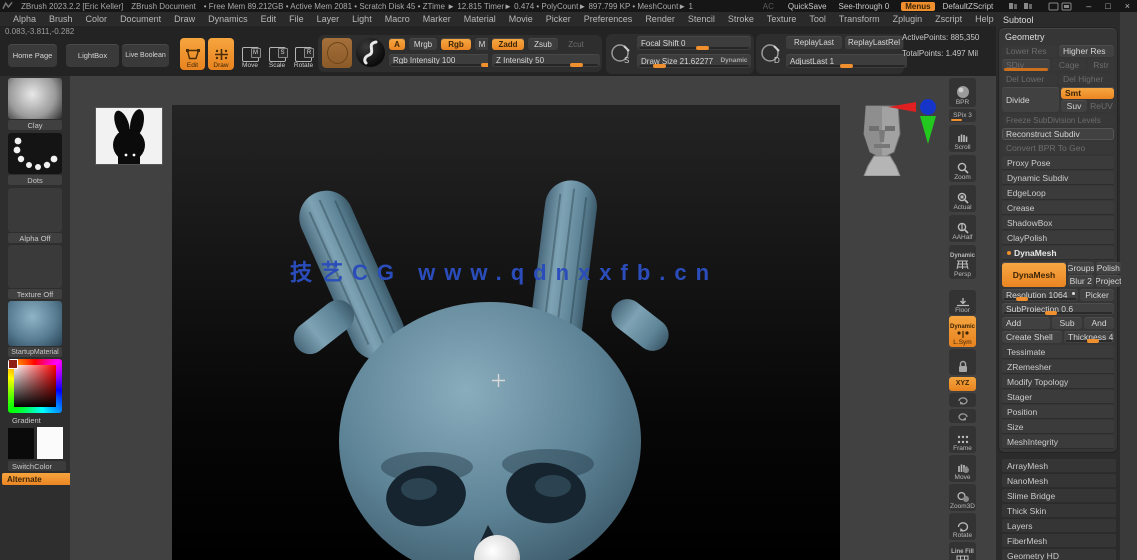 This screenshot has width=1137, height=560. Describe the element at coordinates (962, 228) in the screenshot. I see `aahalf-button: AAHalf` at that location.